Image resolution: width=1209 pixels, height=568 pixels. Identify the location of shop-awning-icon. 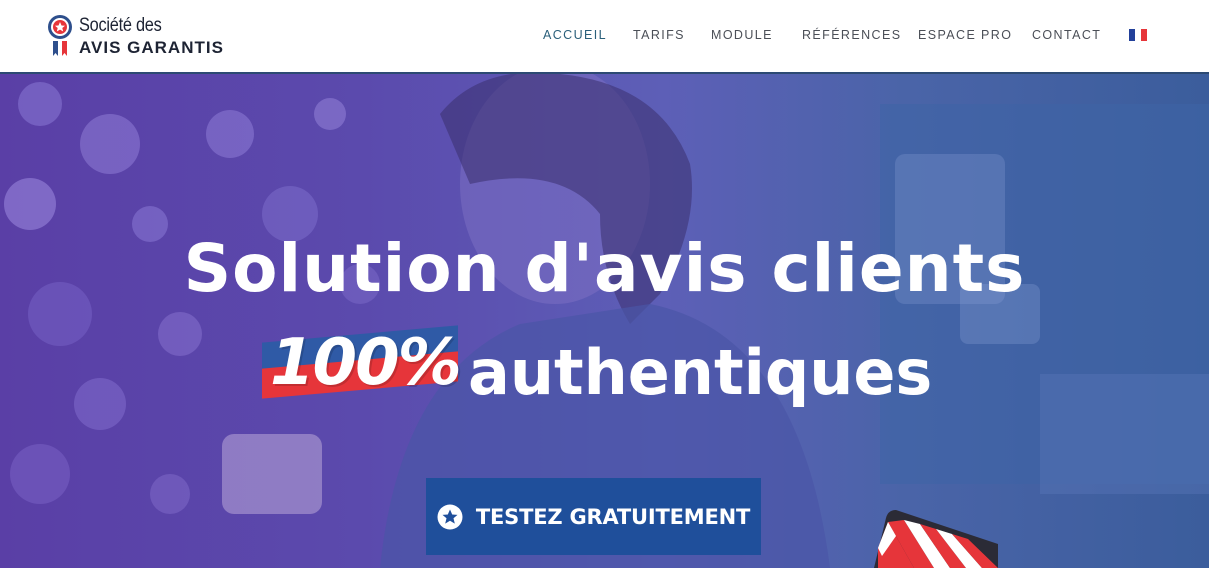
(936, 539).